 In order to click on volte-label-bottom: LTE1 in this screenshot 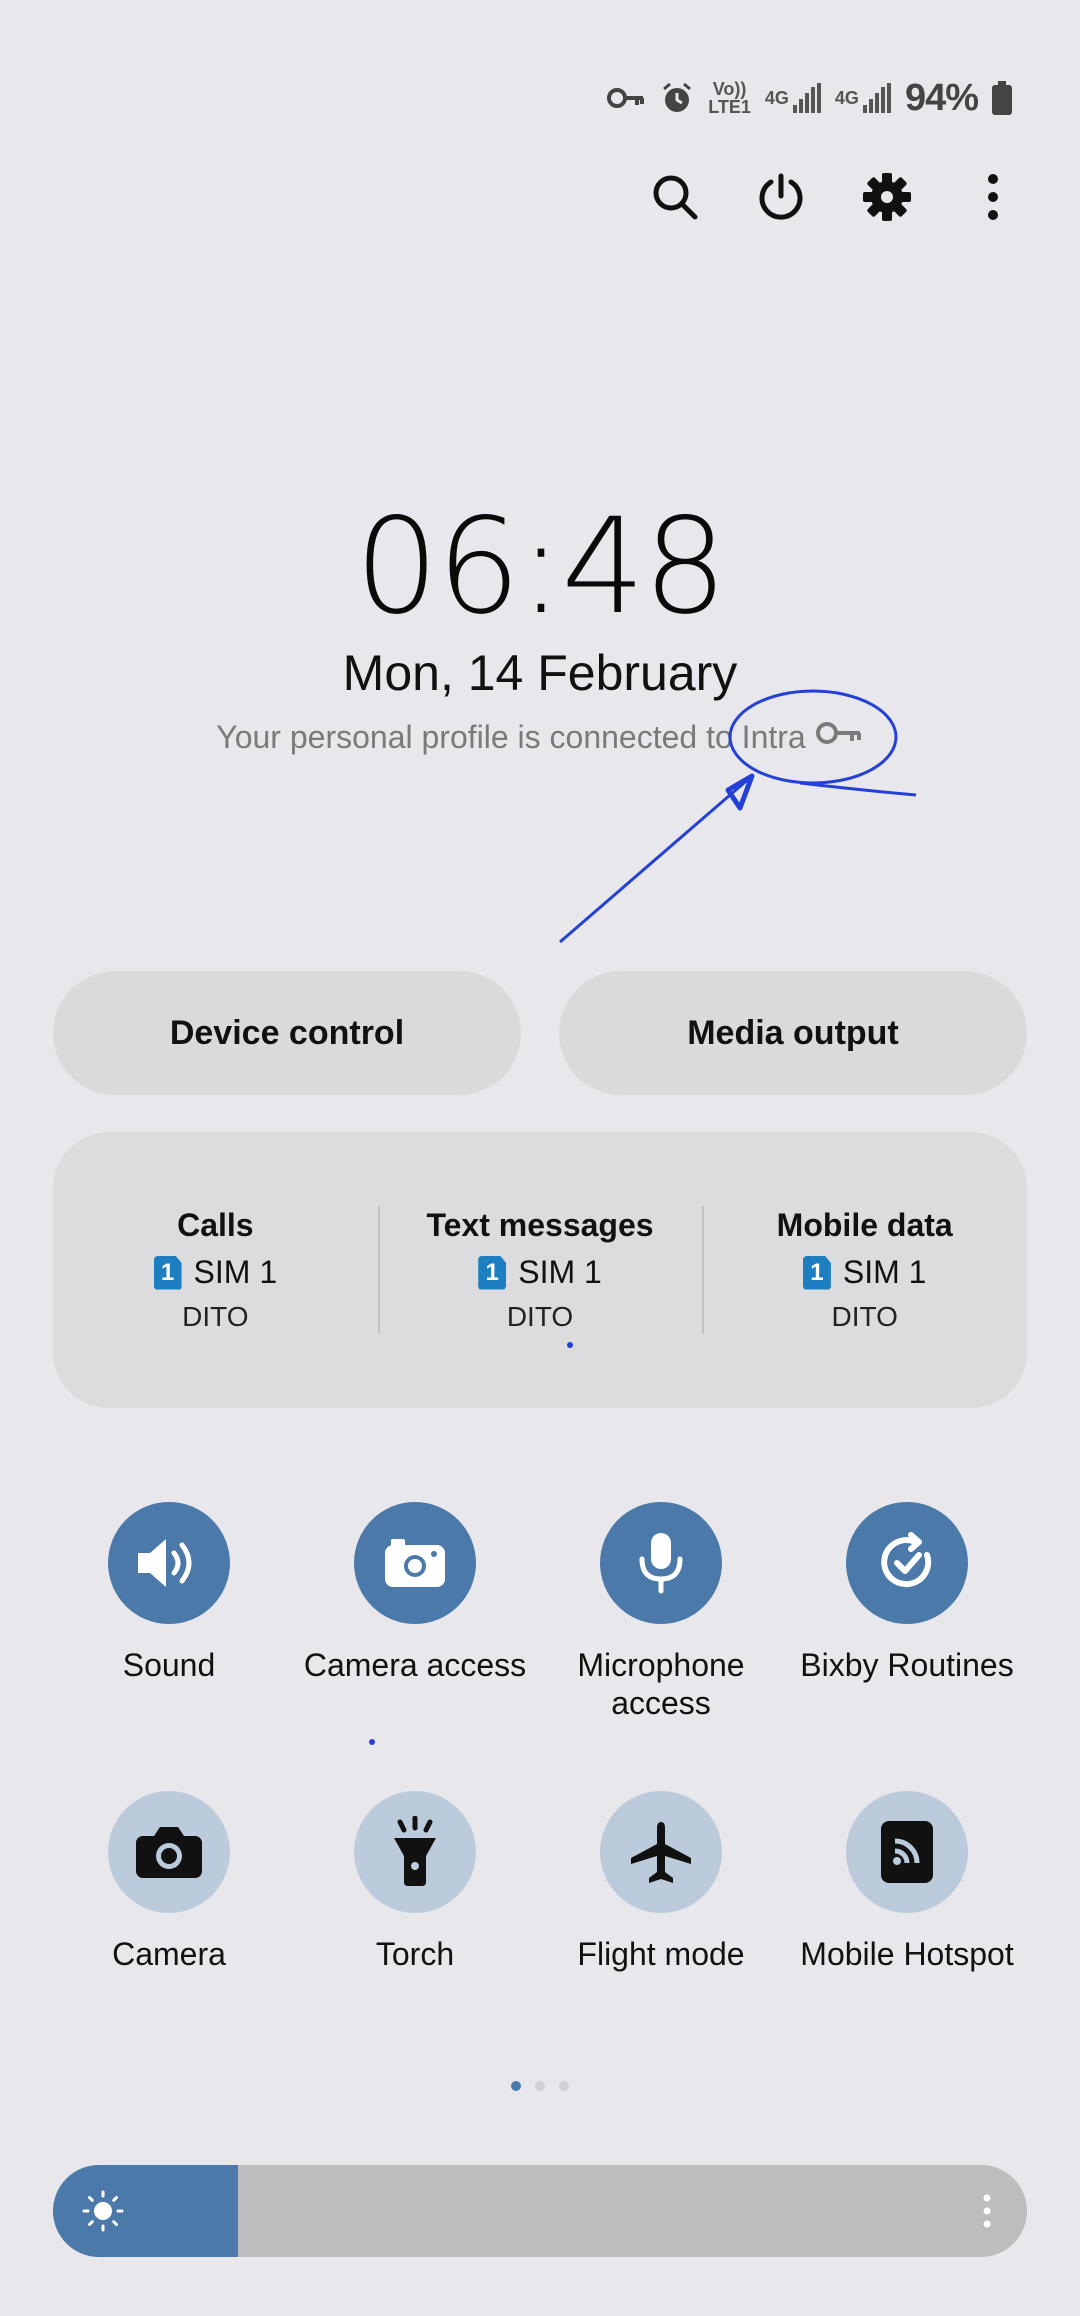, I will do `click(729, 107)`.